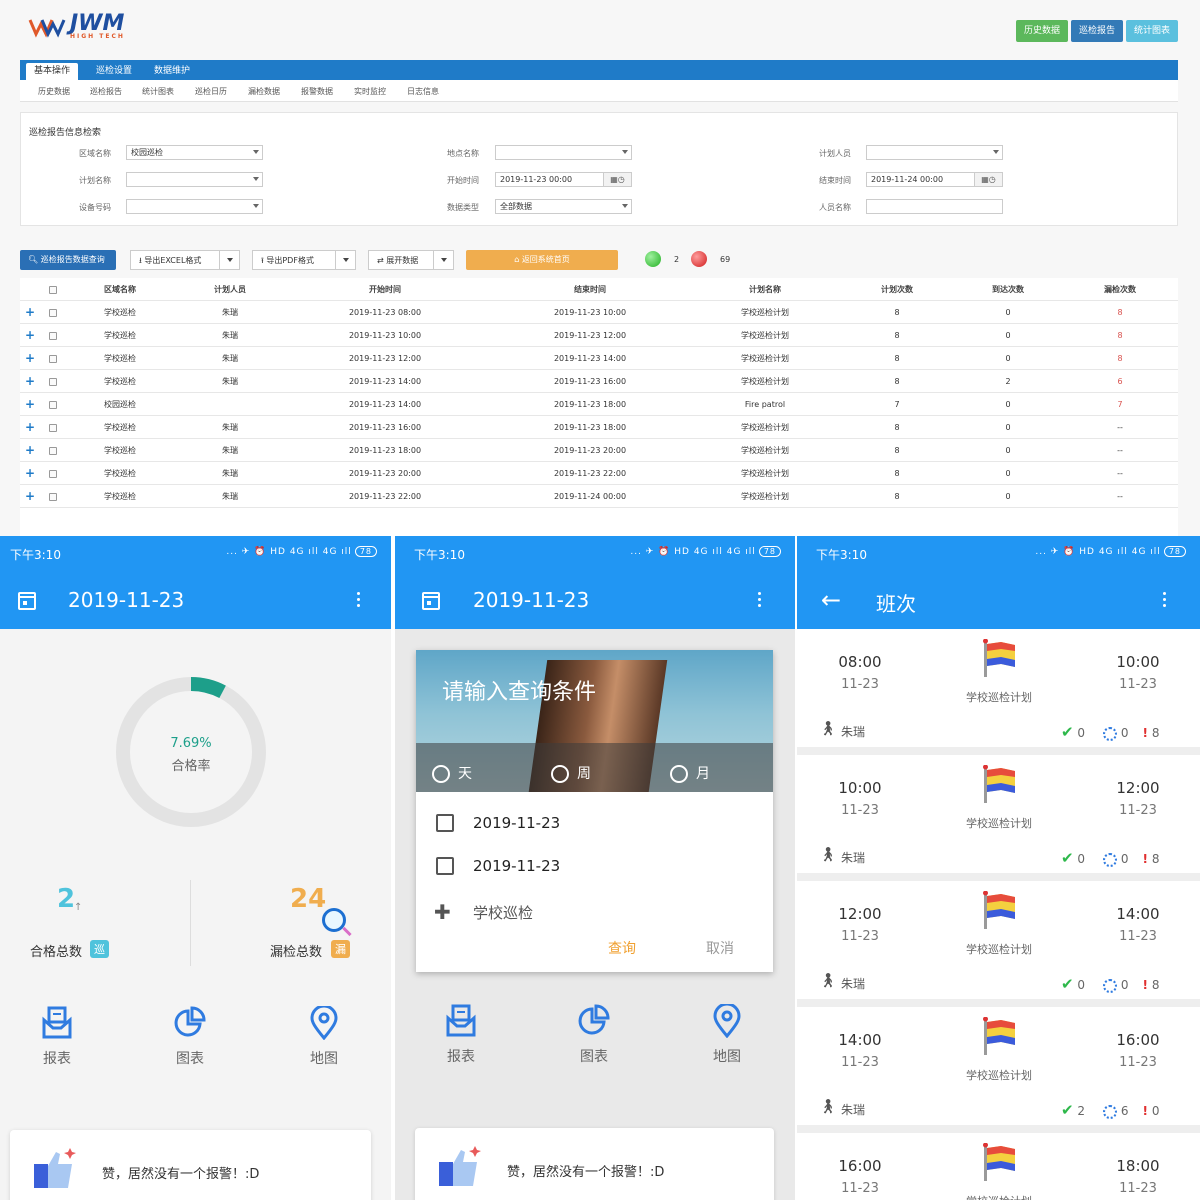 The height and width of the screenshot is (1200, 1200). Describe the element at coordinates (114, 71) in the screenshot. I see `tab-inspection-settings: 巡检设置` at that location.